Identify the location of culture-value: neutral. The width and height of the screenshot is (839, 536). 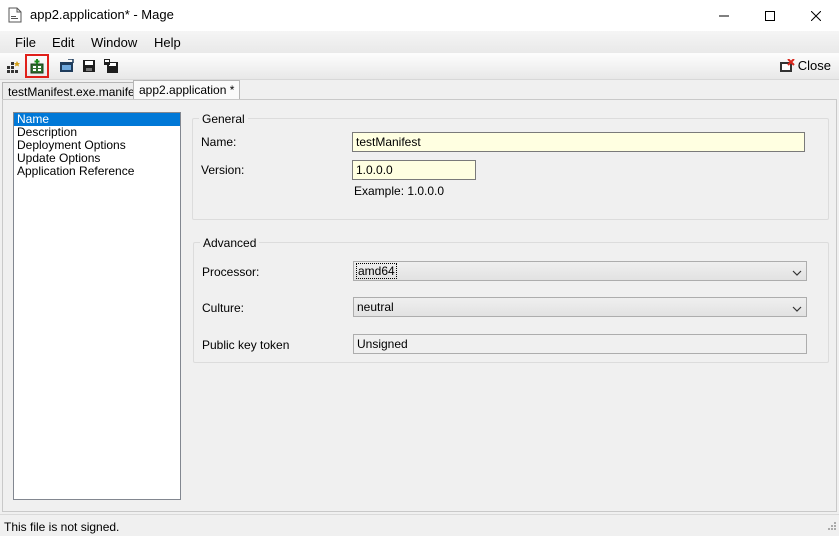
(375, 307).